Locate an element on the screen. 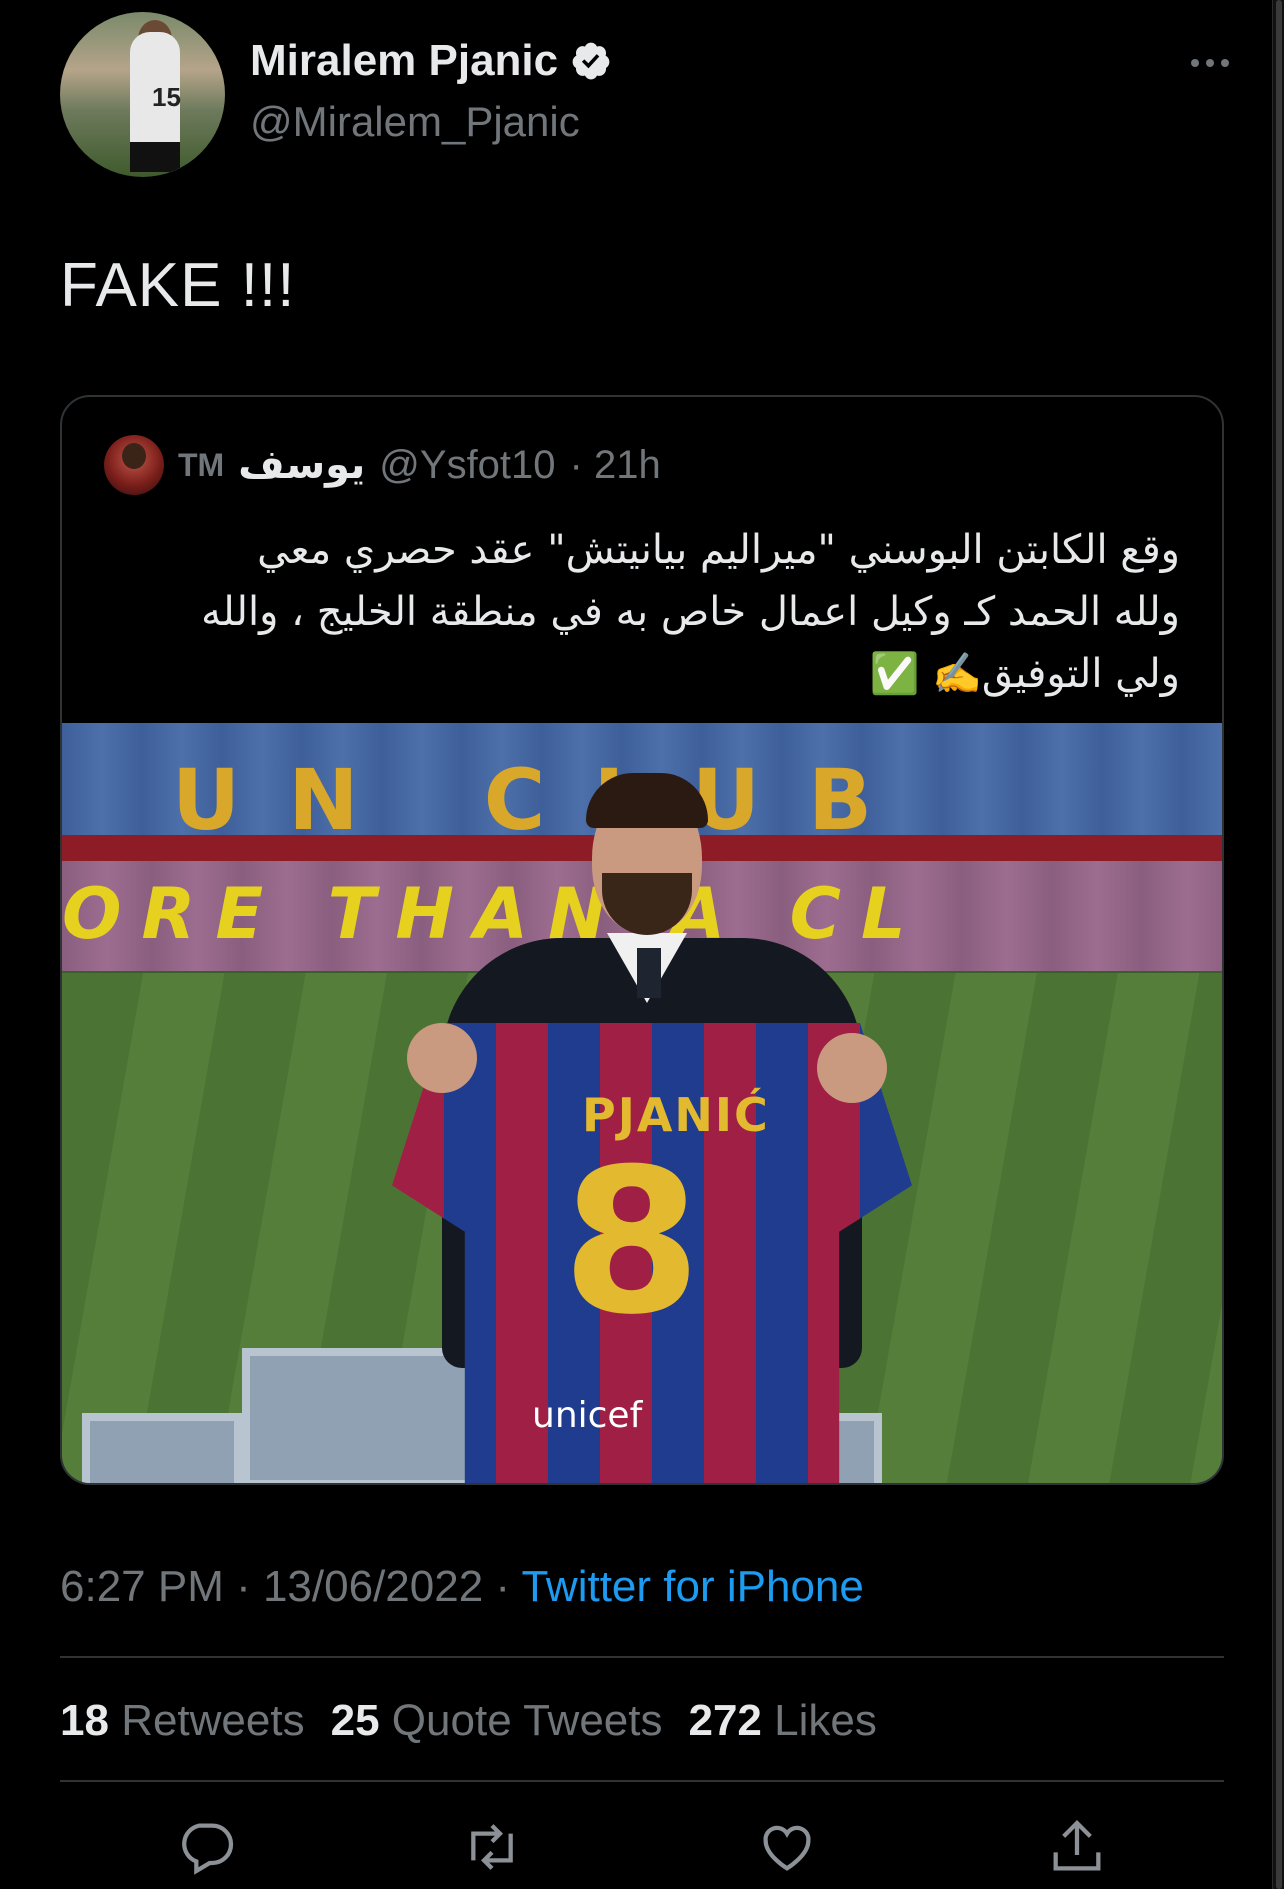  reply-button is located at coordinates (207, 1847).